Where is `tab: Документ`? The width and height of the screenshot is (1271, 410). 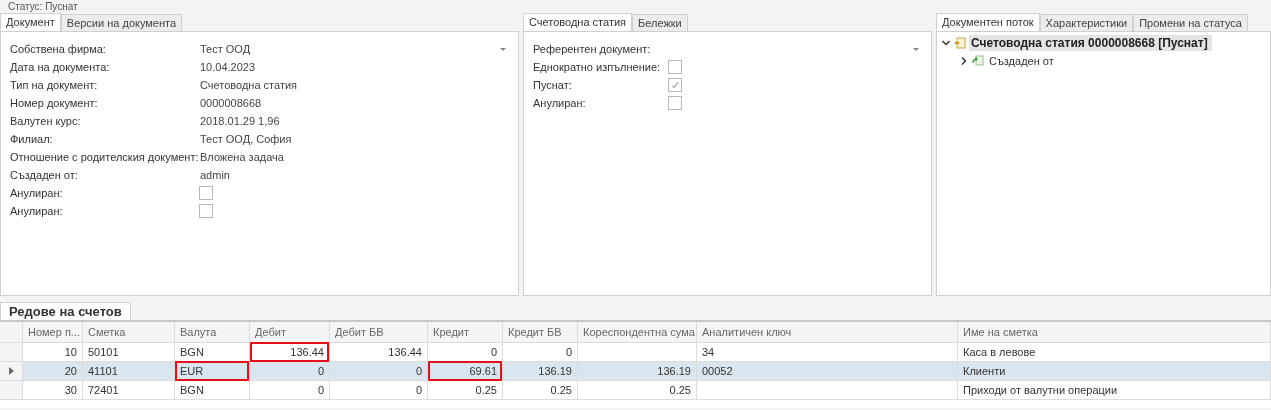
tab: Документ is located at coordinates (30, 22).